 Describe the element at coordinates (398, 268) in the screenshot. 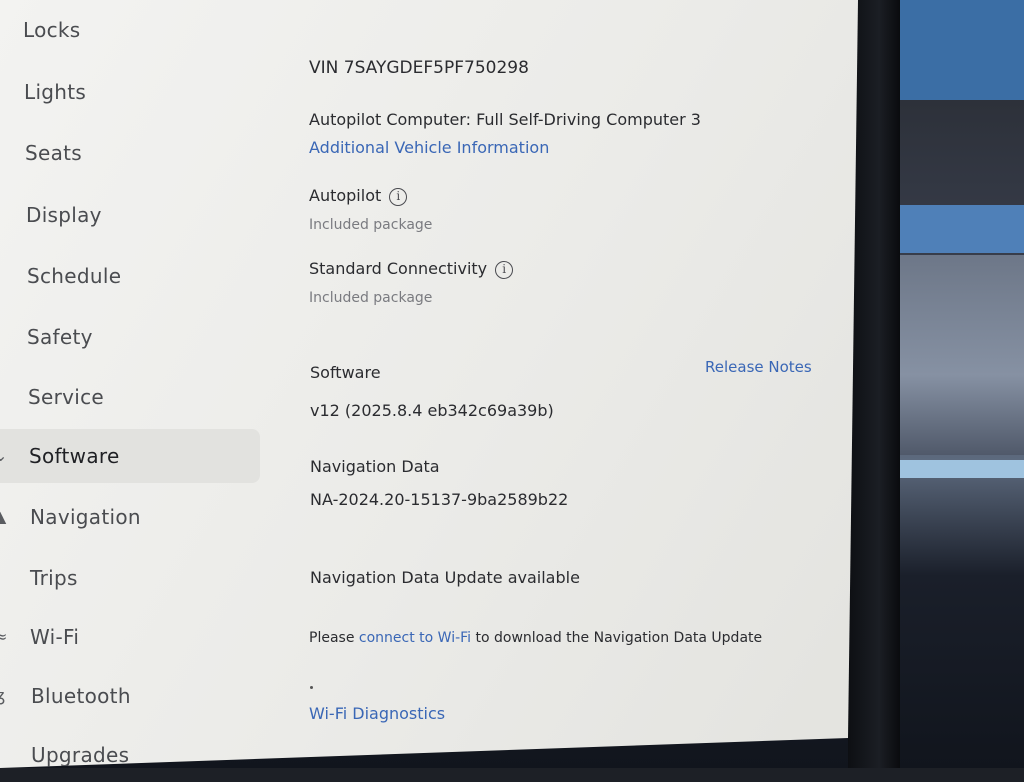

I see `connectivity-package-title: Standard Connectivity` at that location.